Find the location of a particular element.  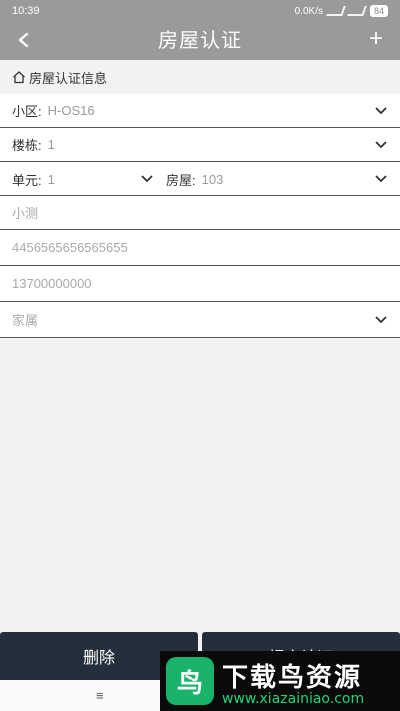

navigation-bar: 房屋认证 + is located at coordinates (200, 41).